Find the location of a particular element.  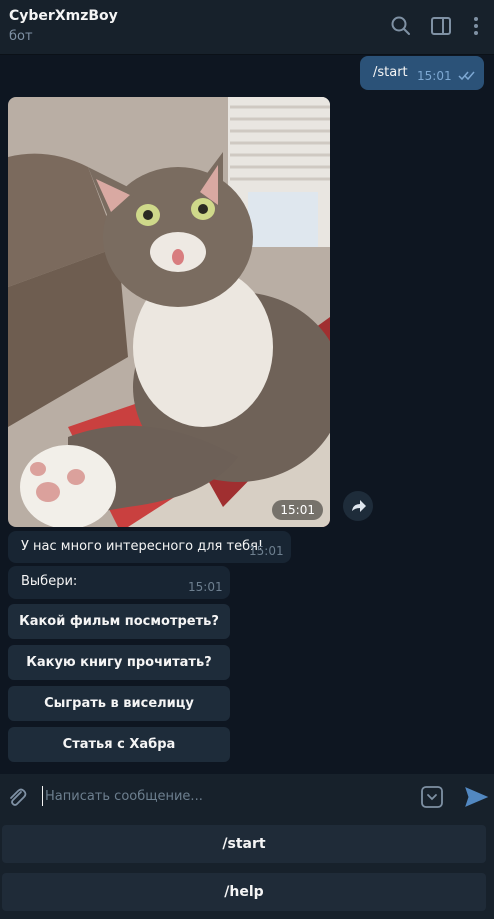

outgoing-message-time: 15:01 is located at coordinates (434, 76).